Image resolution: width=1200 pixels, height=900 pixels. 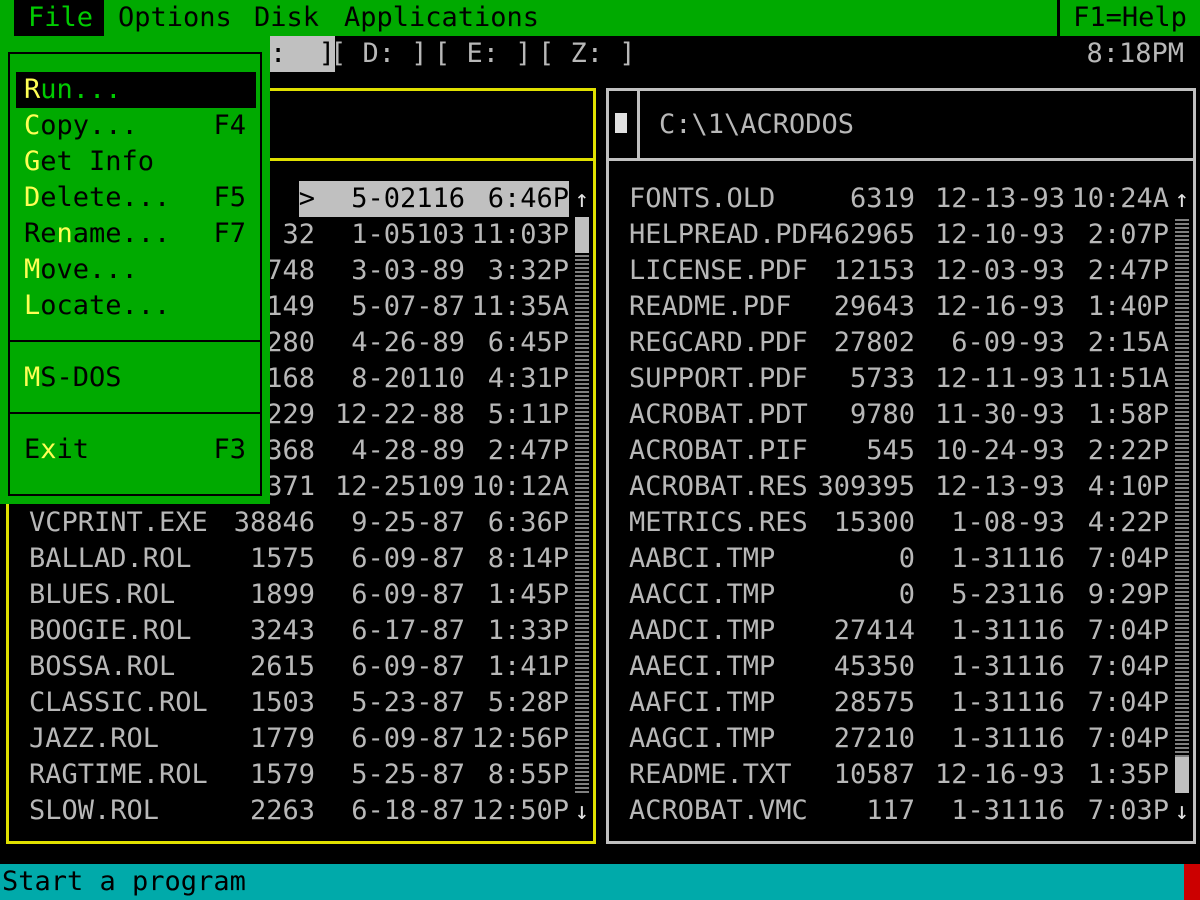 What do you see at coordinates (142, 450) in the screenshot?
I see `menu-item-exit: Exit F3` at bounding box center [142, 450].